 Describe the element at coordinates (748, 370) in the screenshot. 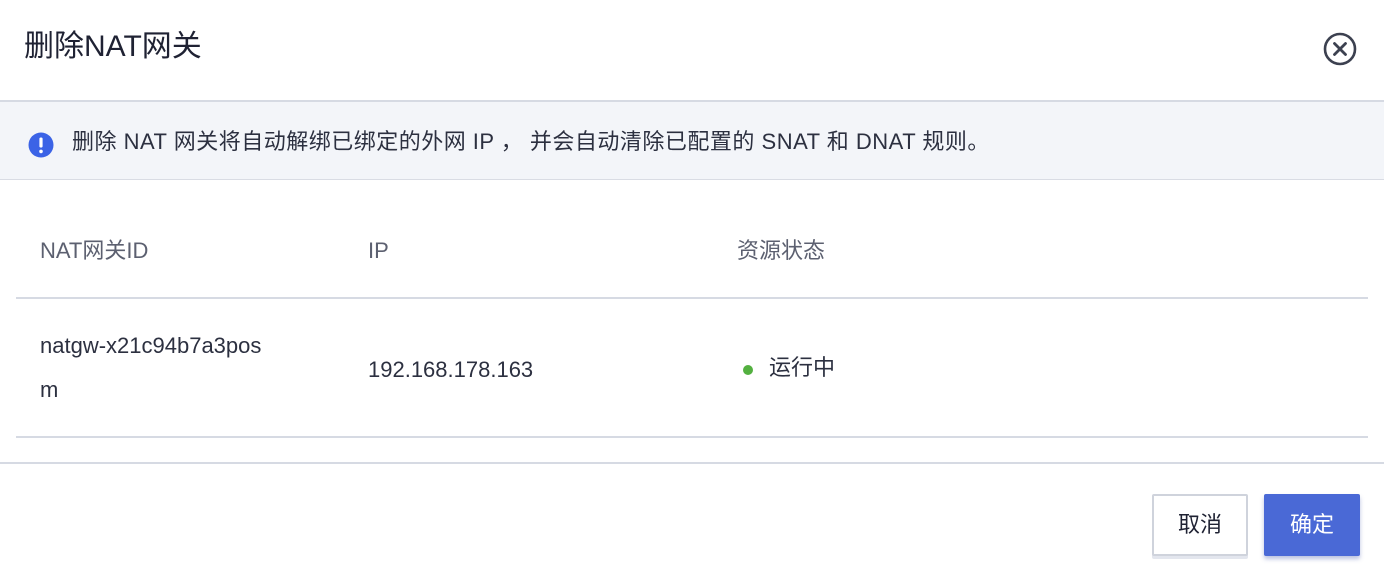

I see `status-dot-icon` at that location.